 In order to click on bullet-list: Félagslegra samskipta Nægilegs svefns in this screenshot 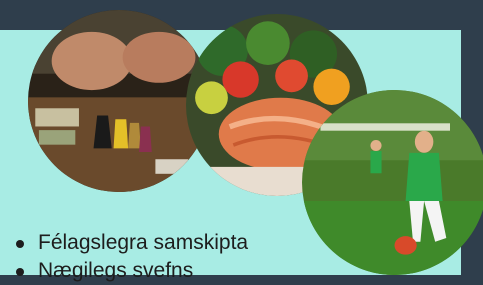, I will do `click(130, 257)`.